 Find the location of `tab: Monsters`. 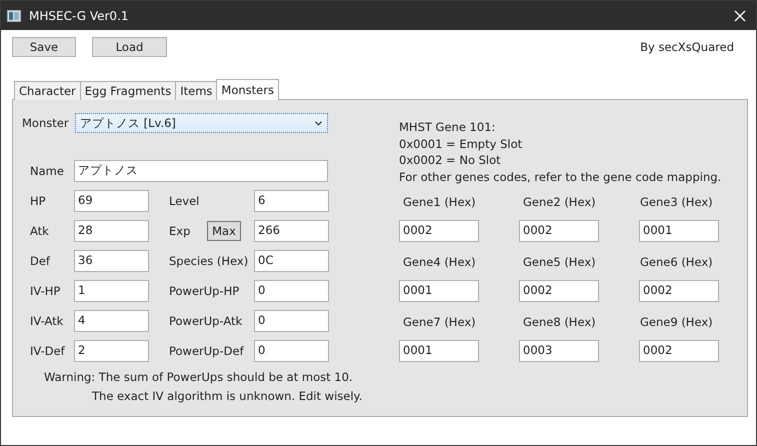

tab: Monsters is located at coordinates (247, 89).